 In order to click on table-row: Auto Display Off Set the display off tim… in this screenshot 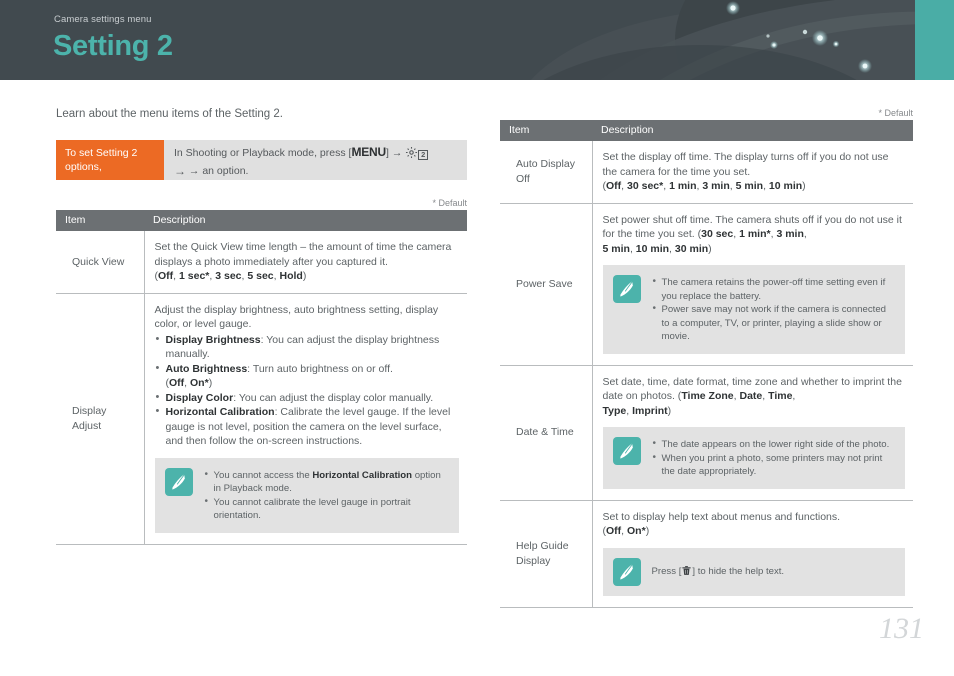, I will do `click(706, 172)`.